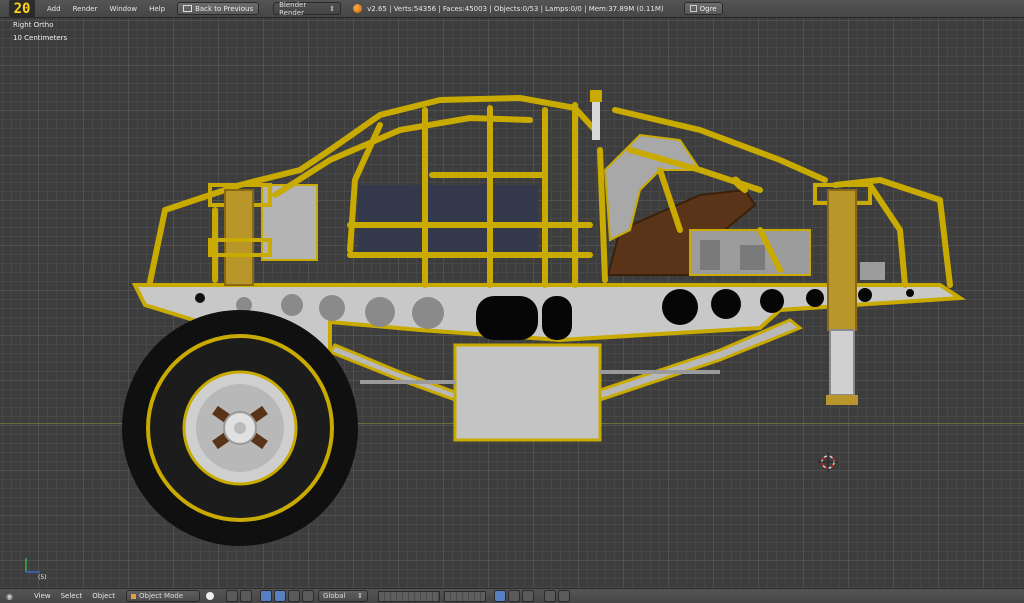 The image size is (1024, 603). Describe the element at coordinates (9, 596) in the screenshot. I see `editor-type-icon: ◉` at that location.